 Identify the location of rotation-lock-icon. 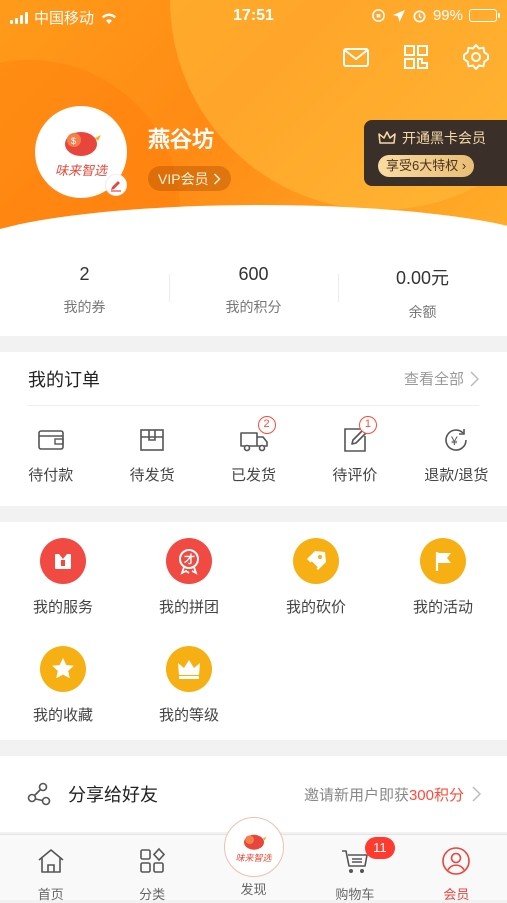
(378, 15).